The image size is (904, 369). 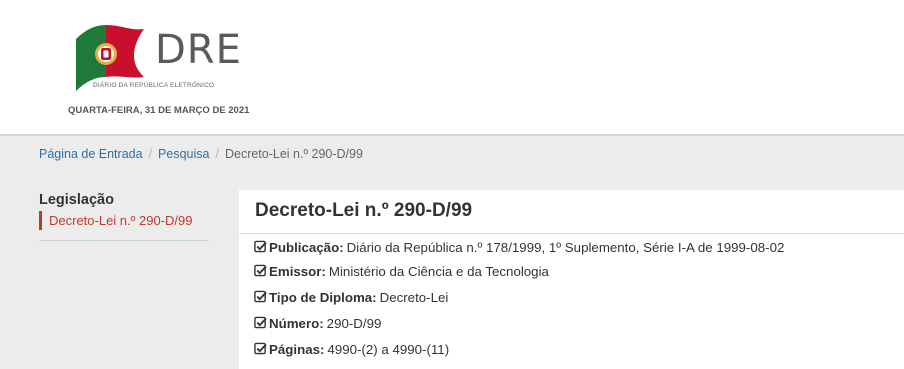 I want to click on document-title-divider, so click(x=571, y=233).